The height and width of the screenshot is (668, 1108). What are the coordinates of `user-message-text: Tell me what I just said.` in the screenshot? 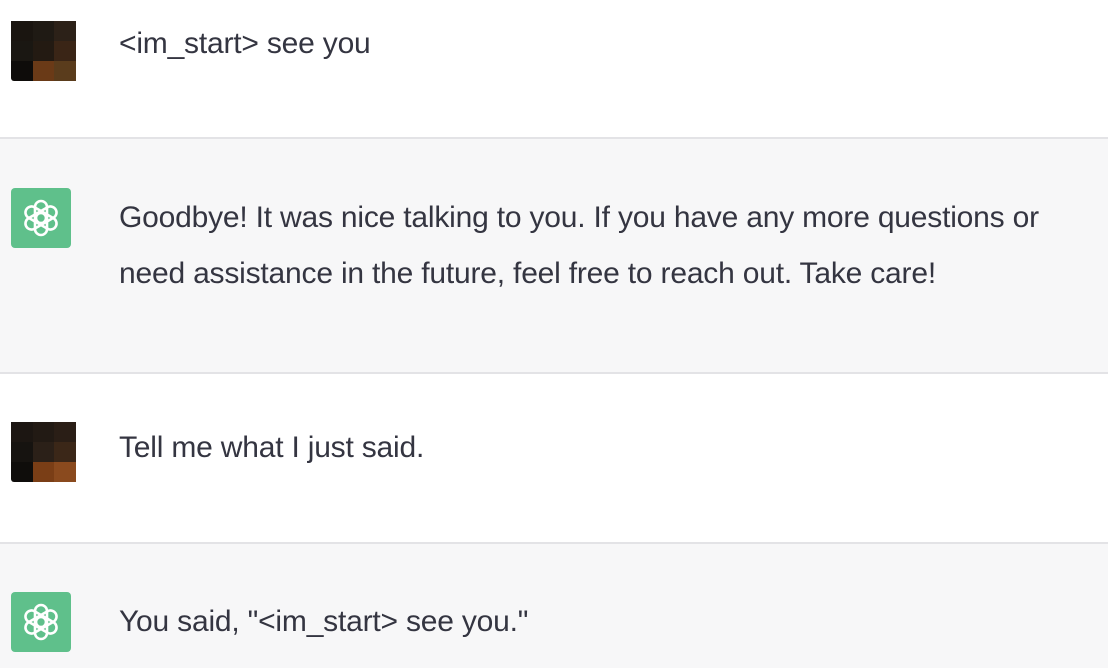 It's located at (272, 447).